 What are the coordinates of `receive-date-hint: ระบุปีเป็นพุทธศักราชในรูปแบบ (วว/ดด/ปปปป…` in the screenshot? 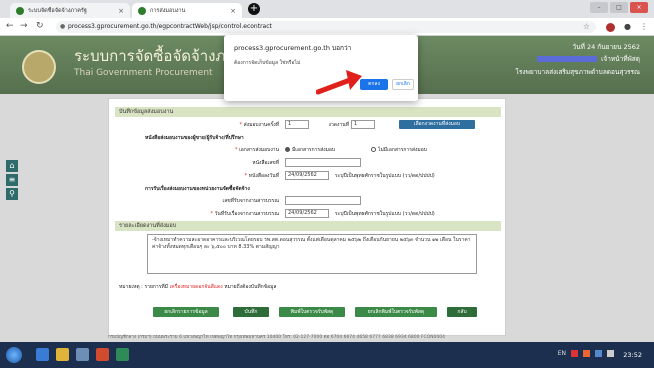 It's located at (385, 214).